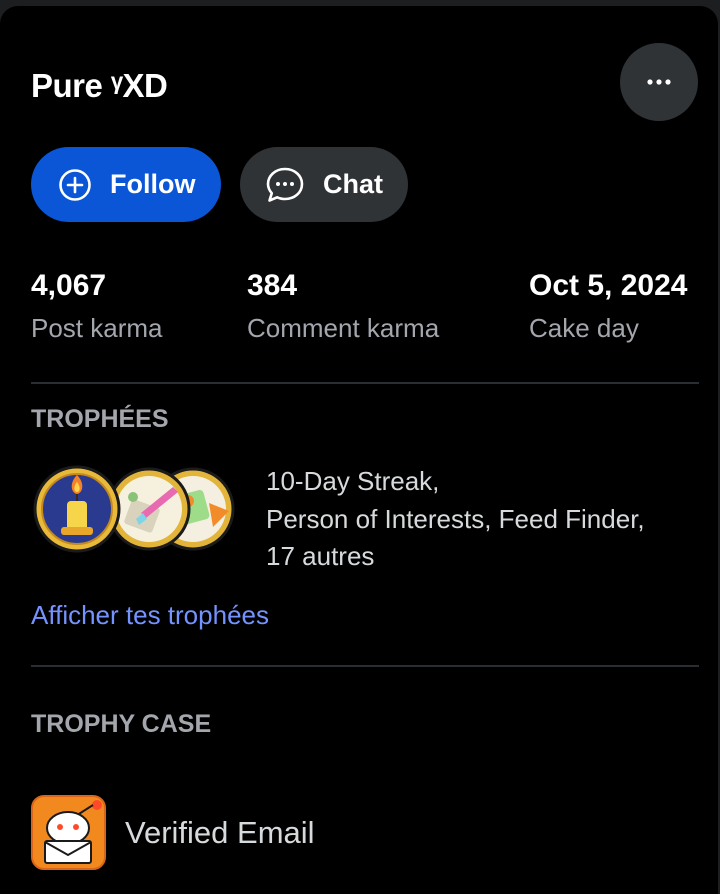 This screenshot has width=720, height=894. Describe the element at coordinates (153, 184) in the screenshot. I see `follow-button-label: Follow` at that location.